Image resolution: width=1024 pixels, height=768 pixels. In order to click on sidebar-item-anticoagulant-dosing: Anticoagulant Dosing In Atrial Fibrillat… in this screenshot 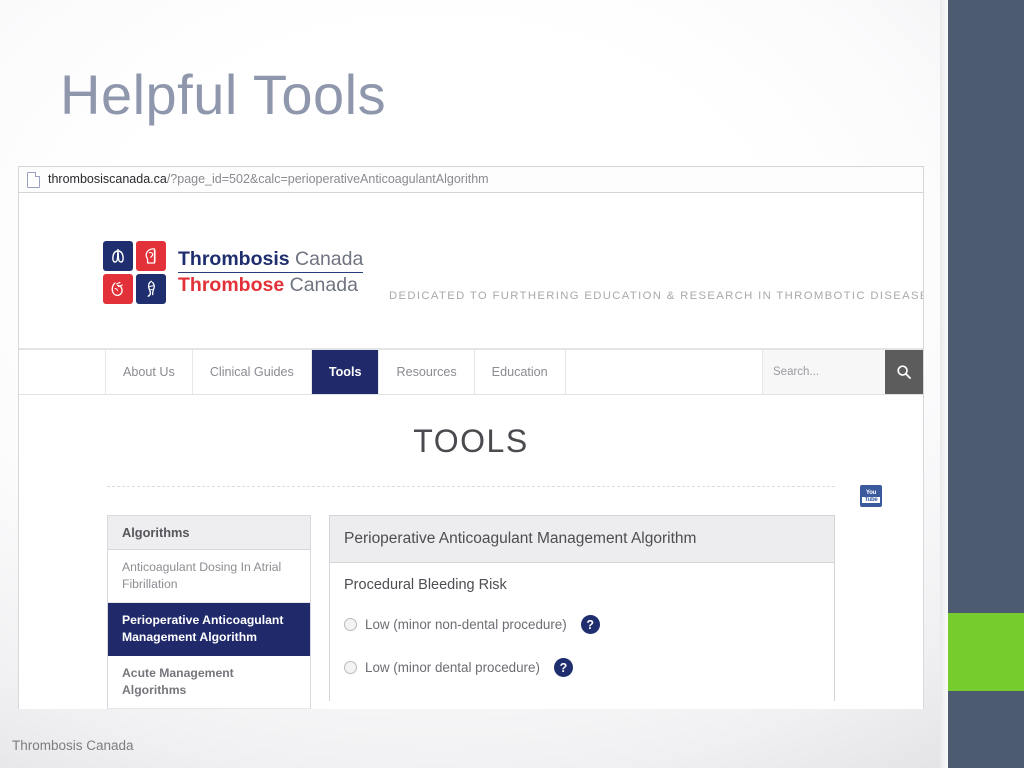, I will do `click(209, 576)`.